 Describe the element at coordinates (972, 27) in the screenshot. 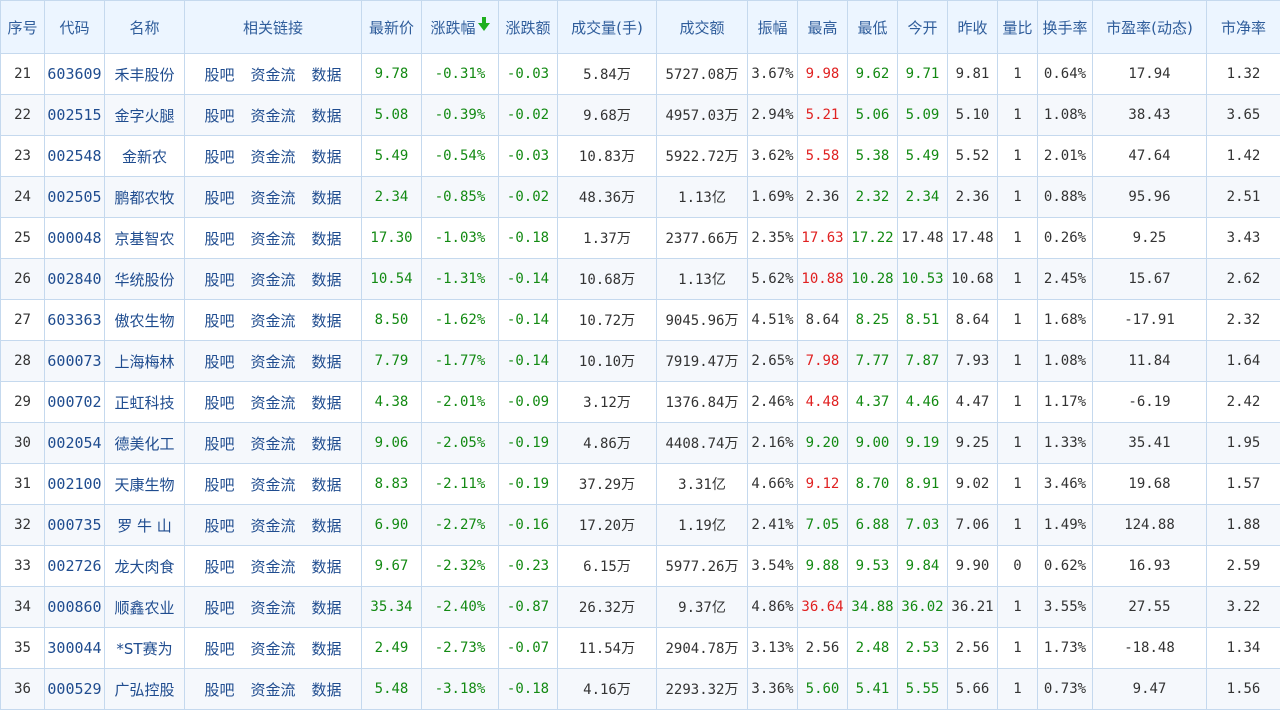

I see `header-prev-close: 昨收` at that location.